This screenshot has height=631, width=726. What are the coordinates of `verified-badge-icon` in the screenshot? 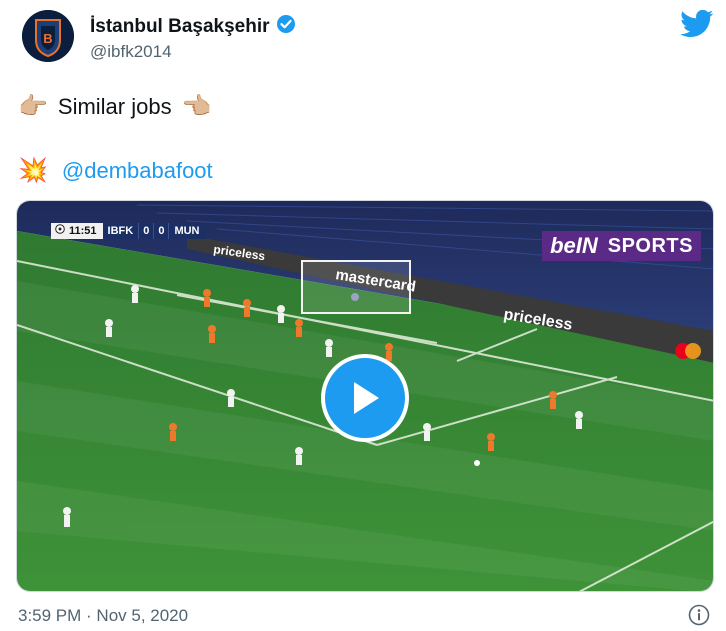 It's located at (286, 26).